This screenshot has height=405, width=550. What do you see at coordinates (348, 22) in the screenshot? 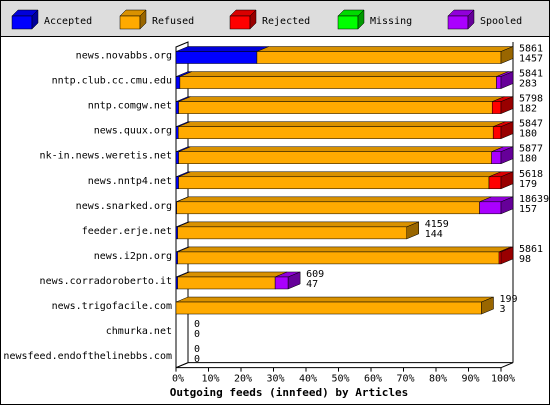
I see `legend-swatch-missing` at bounding box center [348, 22].